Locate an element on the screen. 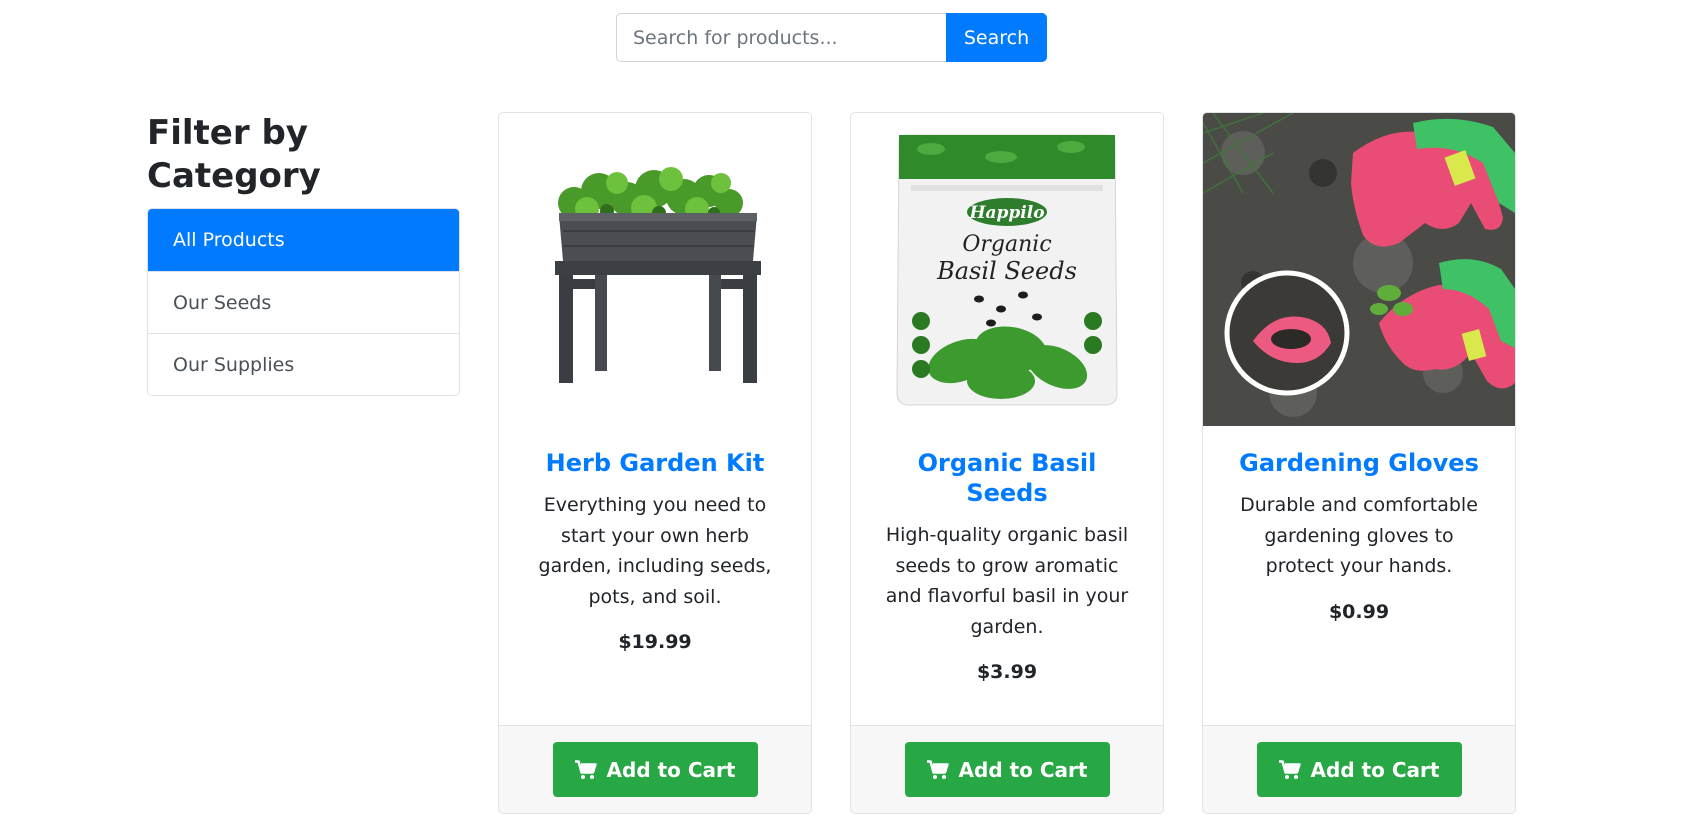 The height and width of the screenshot is (817, 1700). basil-seed-pouch-image: Happilo Organic Basil Seeds is located at coordinates (1007, 269).